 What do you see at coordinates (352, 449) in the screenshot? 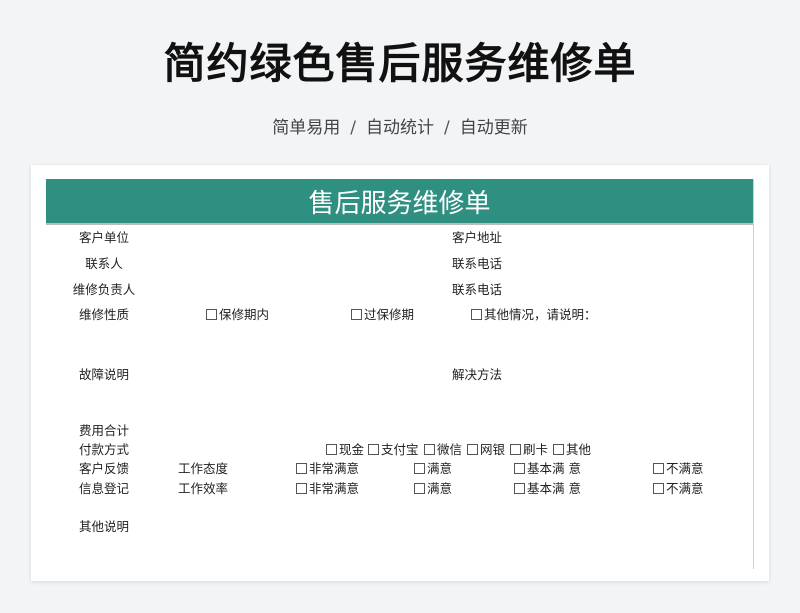
I see `option-label: 现金` at bounding box center [352, 449].